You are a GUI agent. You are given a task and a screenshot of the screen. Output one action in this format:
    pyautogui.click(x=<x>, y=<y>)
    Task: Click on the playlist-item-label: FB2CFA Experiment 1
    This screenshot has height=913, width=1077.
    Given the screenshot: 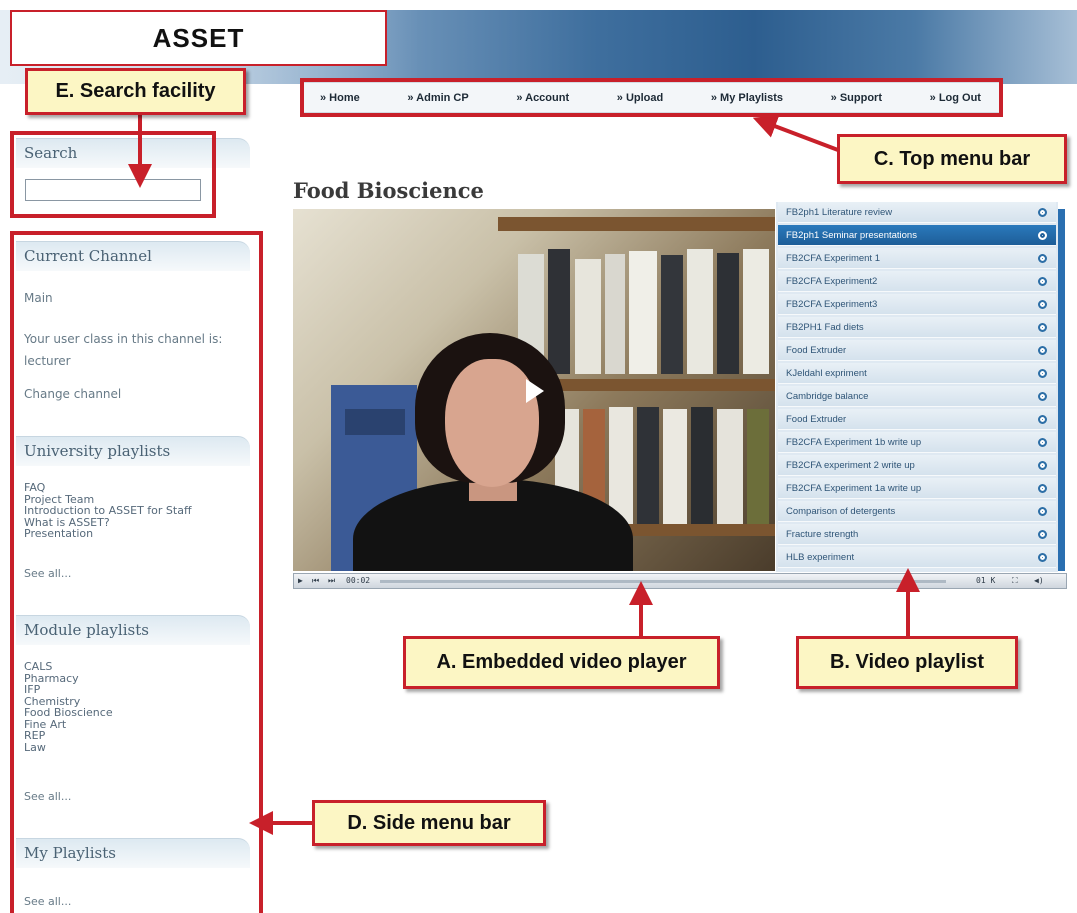 What is the action you would take?
    pyautogui.click(x=833, y=258)
    